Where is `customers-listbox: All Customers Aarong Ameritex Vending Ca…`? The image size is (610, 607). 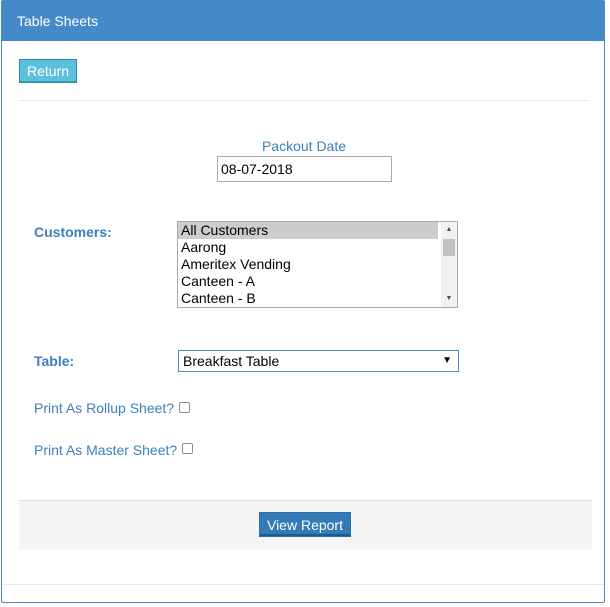
customers-listbox: All Customers Aarong Ameritex Vending Ca… is located at coordinates (317, 264).